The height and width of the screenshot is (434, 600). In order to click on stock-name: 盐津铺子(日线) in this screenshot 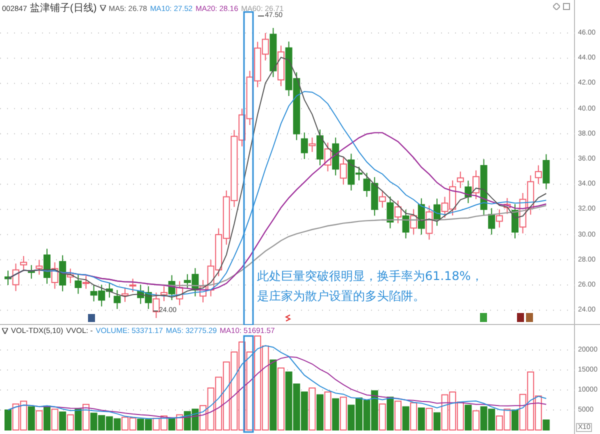, I will do `click(63, 8)`.